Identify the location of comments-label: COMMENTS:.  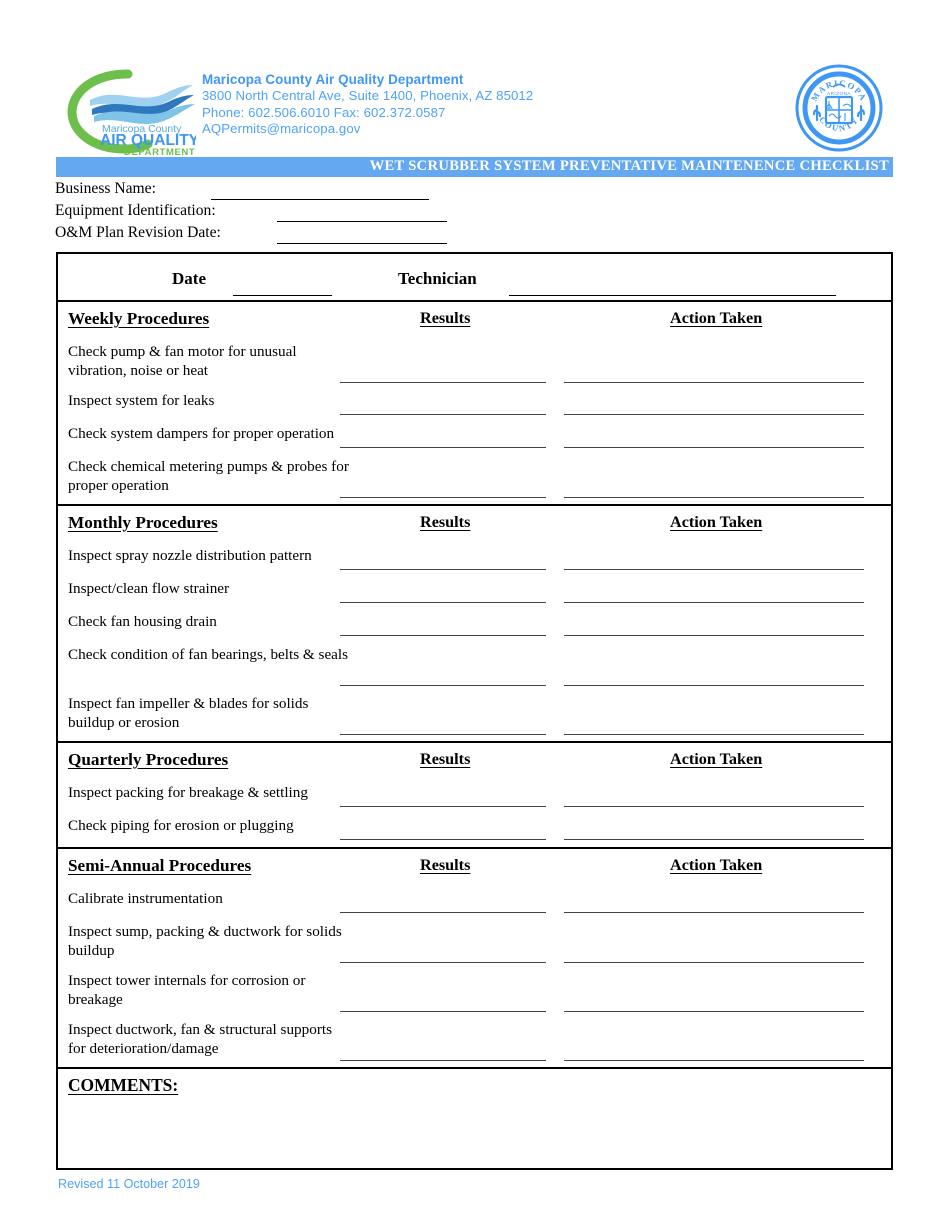
(123, 1085).